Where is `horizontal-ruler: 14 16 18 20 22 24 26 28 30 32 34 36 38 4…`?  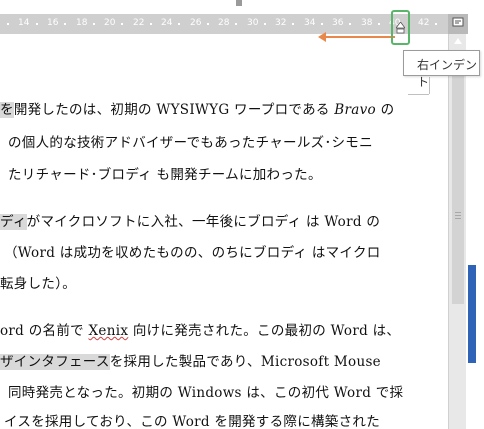
horizontal-ruler: 14 16 18 20 22 24 26 28 30 32 34 36 38 4… is located at coordinates (224, 24).